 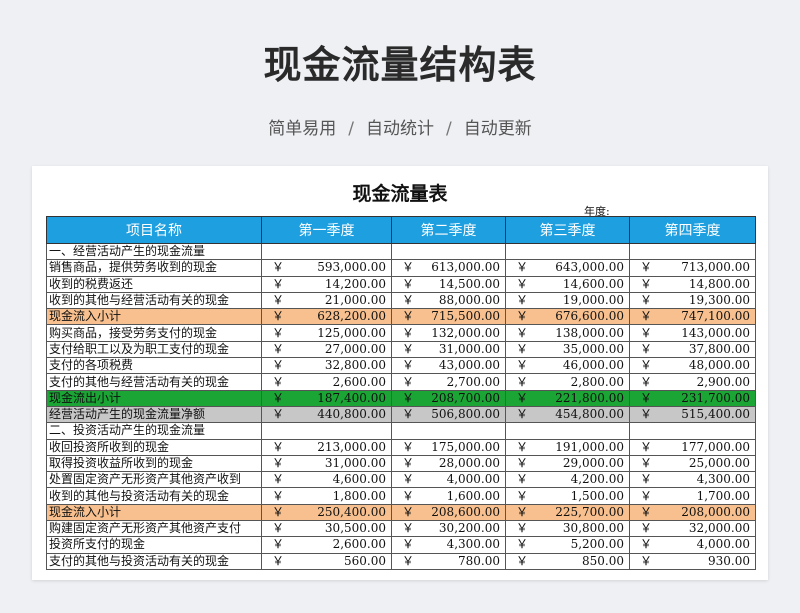 I want to click on value-cell: ￥ 14,200.00, so click(x=326, y=284).